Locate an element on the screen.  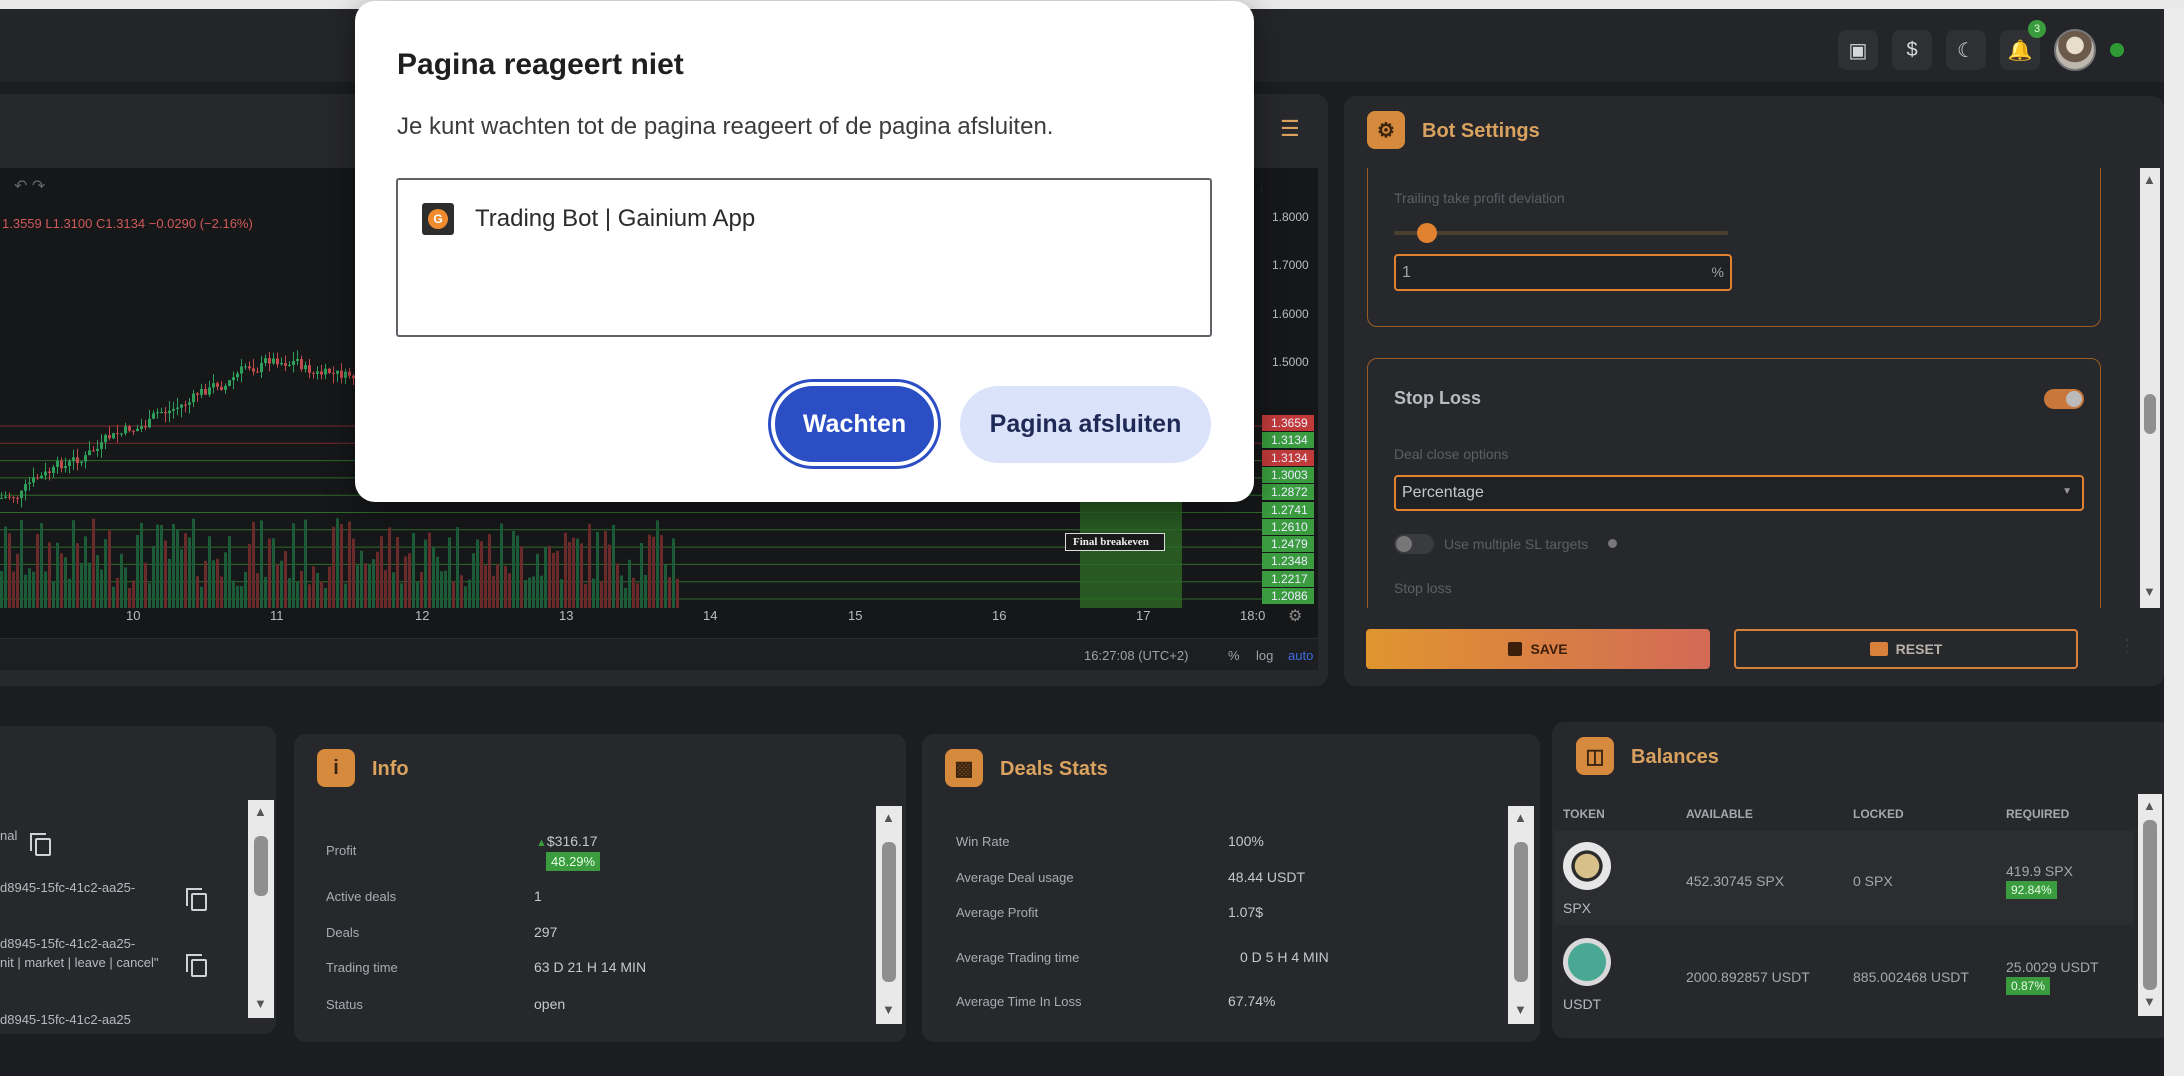
wait-button: Wachten is located at coordinates (854, 424).